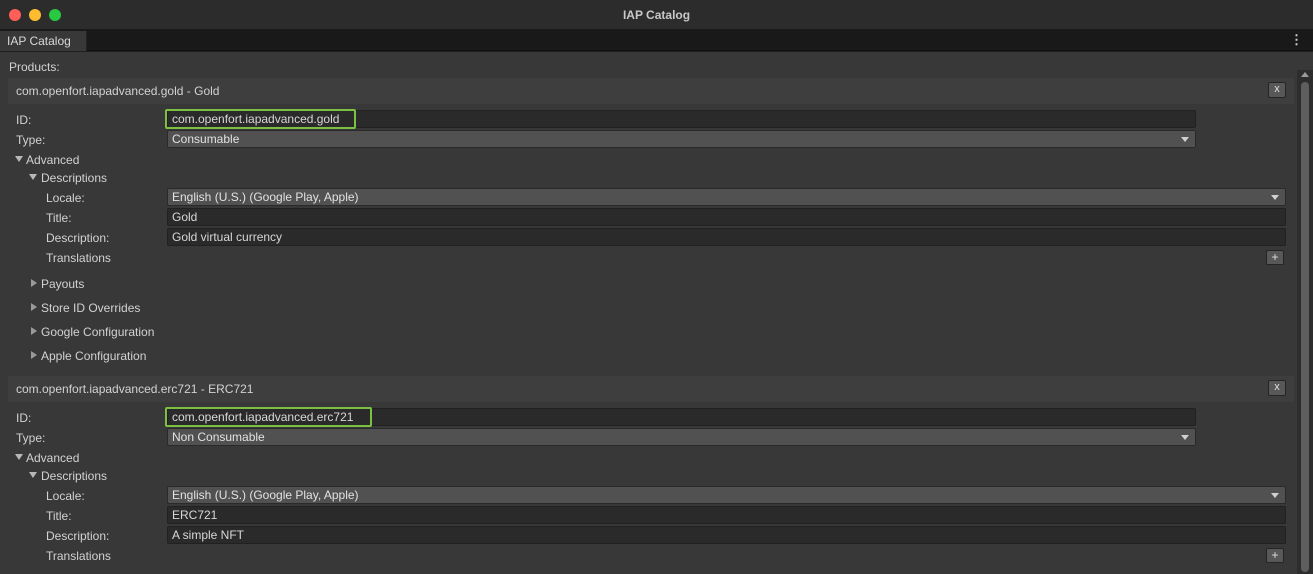  I want to click on type-dropdown: Consumable, so click(681, 139).